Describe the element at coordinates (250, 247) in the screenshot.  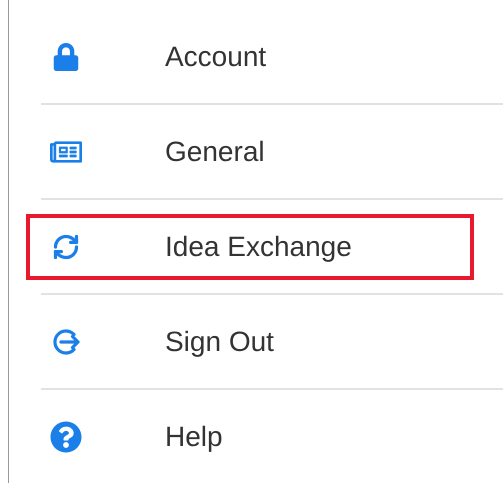
I see `menu-item: Idea Exchange` at that location.